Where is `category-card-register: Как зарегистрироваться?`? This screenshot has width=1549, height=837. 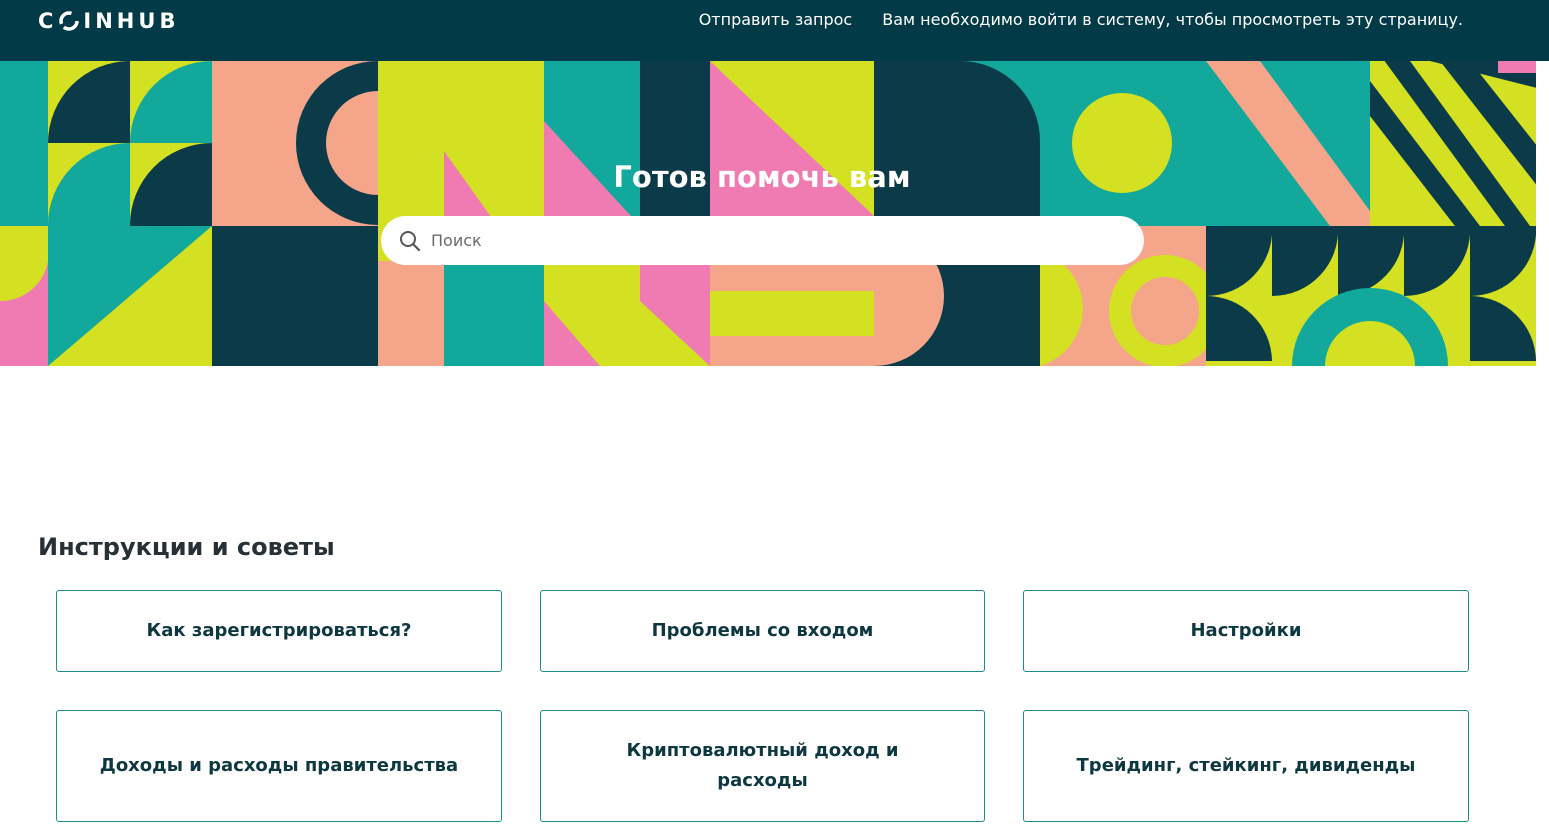 category-card-register: Как зарегистрироваться? is located at coordinates (279, 631).